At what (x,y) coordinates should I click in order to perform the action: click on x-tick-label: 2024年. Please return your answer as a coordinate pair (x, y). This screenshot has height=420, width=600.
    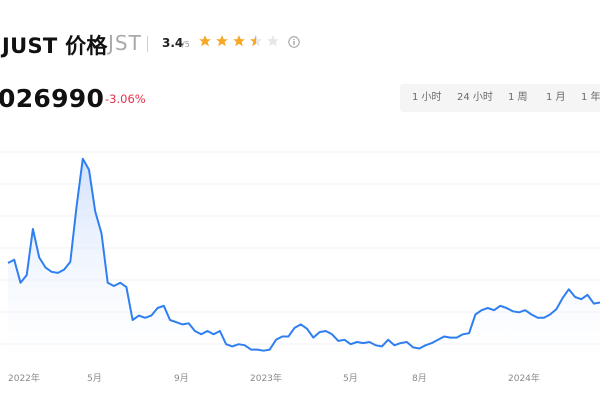
    Looking at the image, I should click on (524, 378).